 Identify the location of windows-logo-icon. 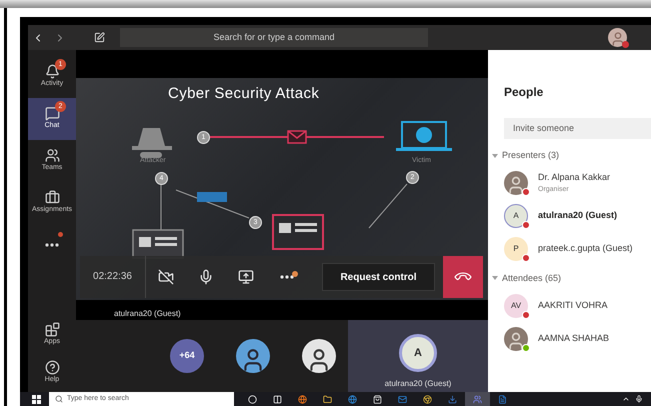
(36, 399).